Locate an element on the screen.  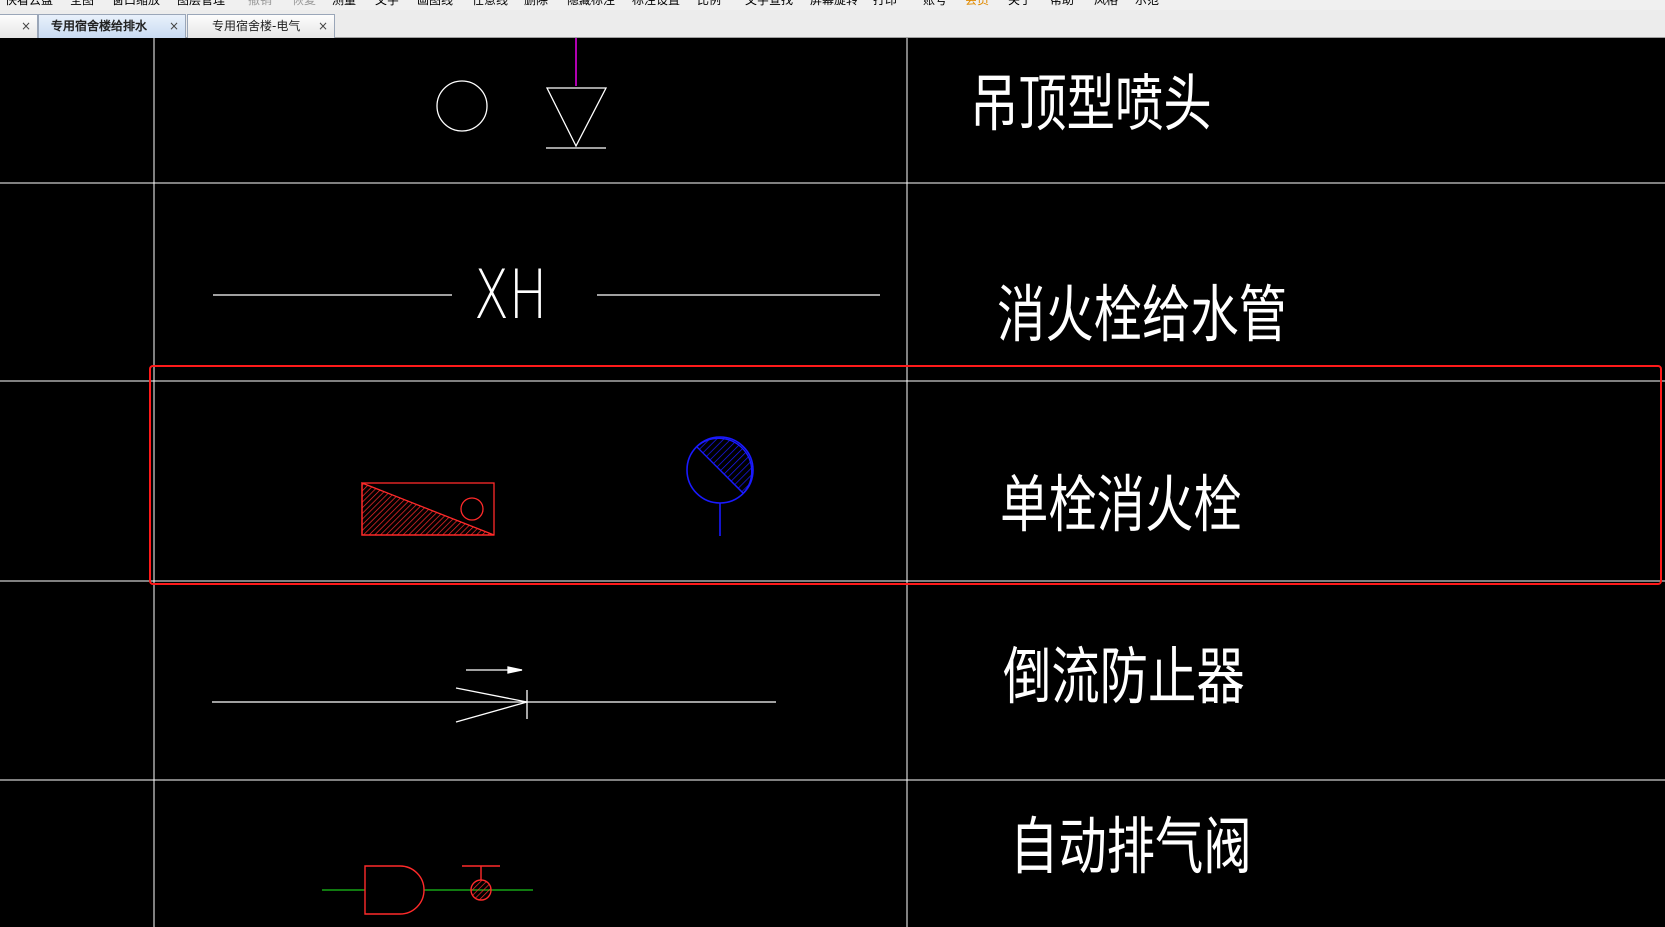
sprinkler-head-triangle is located at coordinates (576, 117).